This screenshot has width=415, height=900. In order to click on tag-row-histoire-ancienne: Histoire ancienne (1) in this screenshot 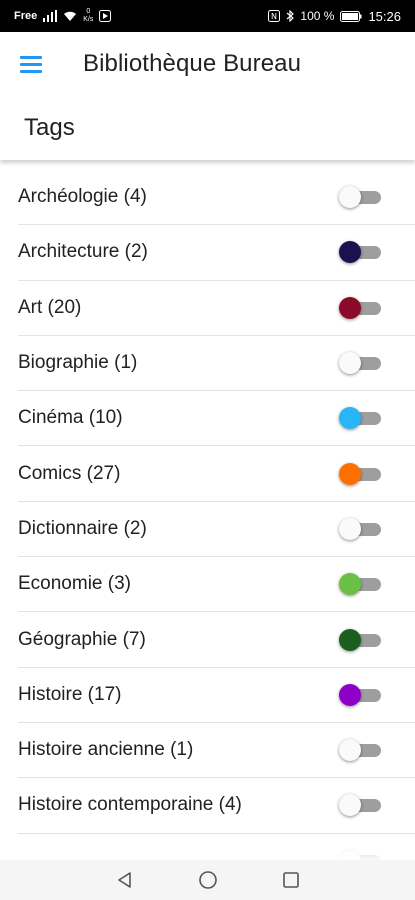, I will do `click(216, 751)`.